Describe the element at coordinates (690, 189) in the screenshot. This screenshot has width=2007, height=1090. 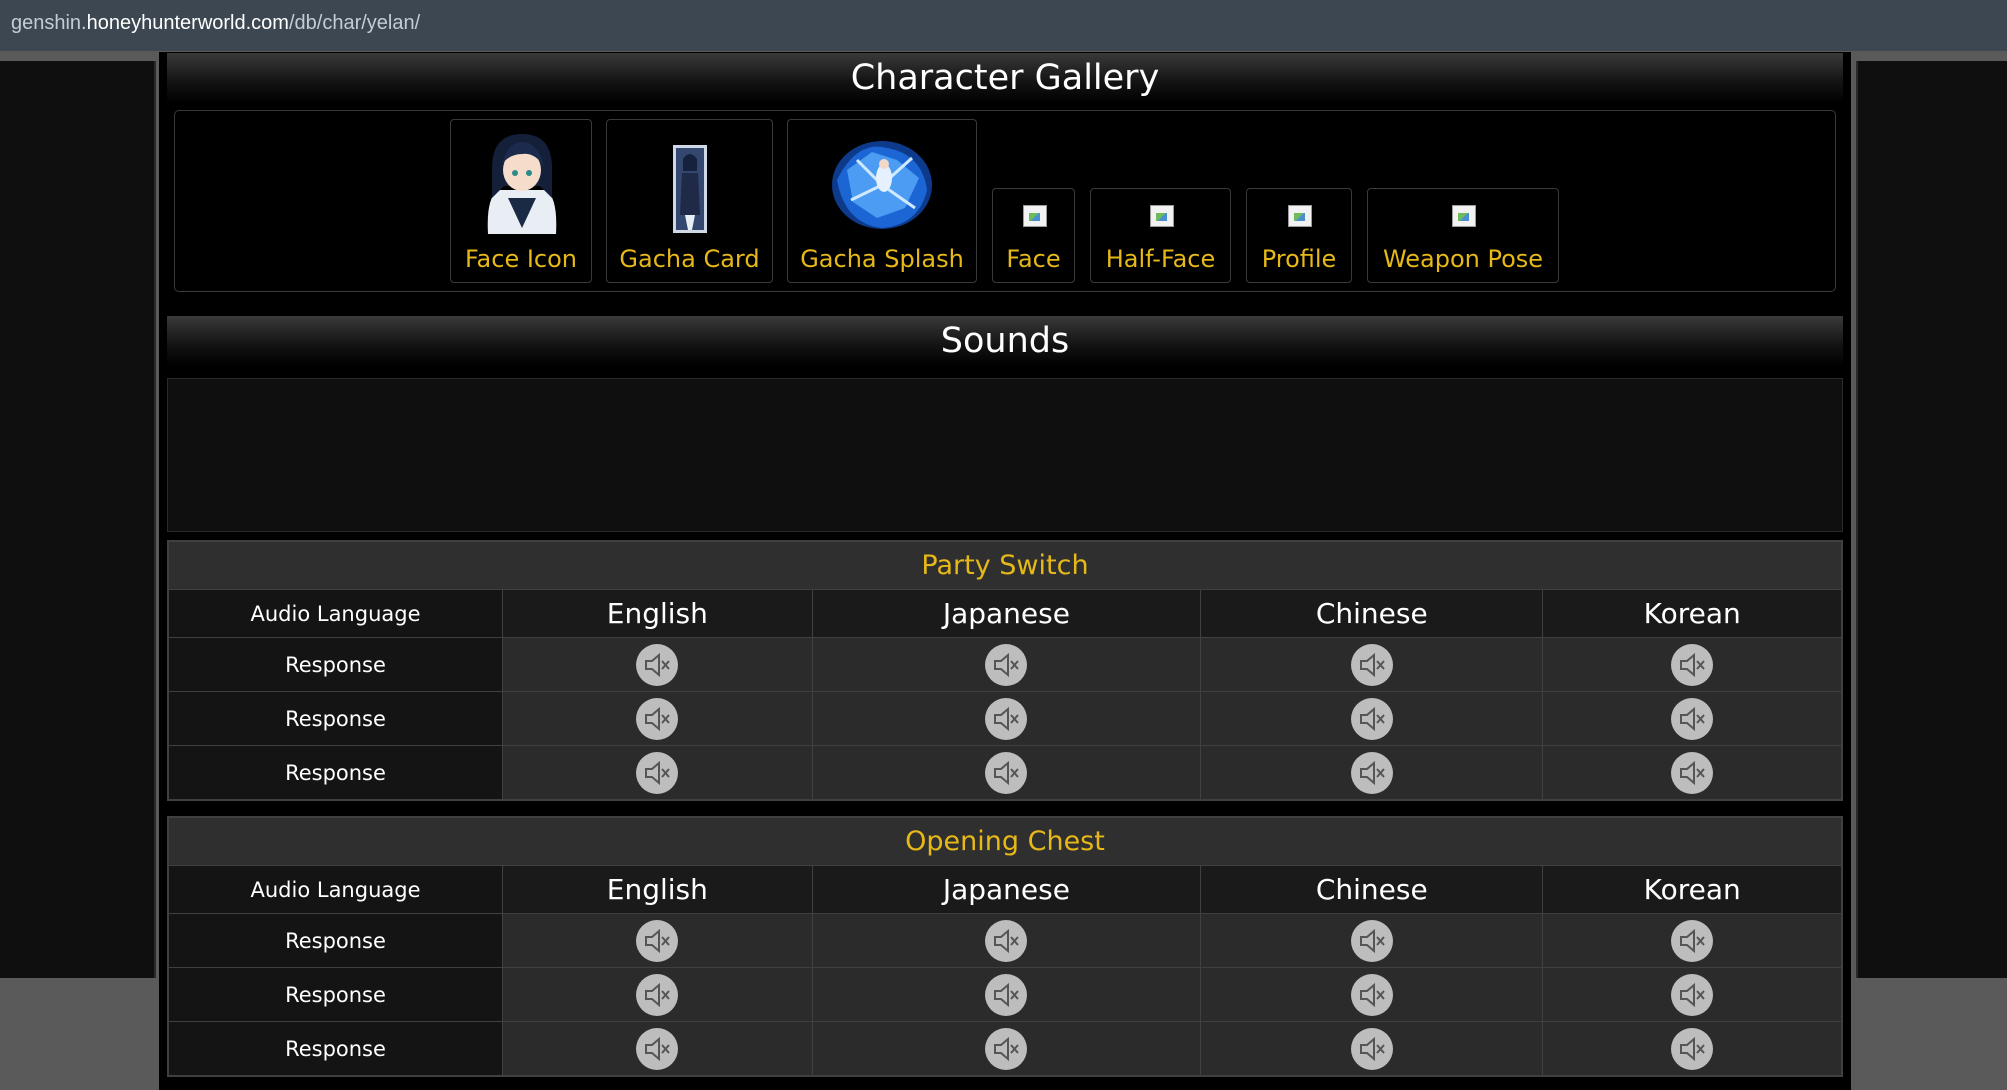
I see `yelan-gacha-card` at that location.